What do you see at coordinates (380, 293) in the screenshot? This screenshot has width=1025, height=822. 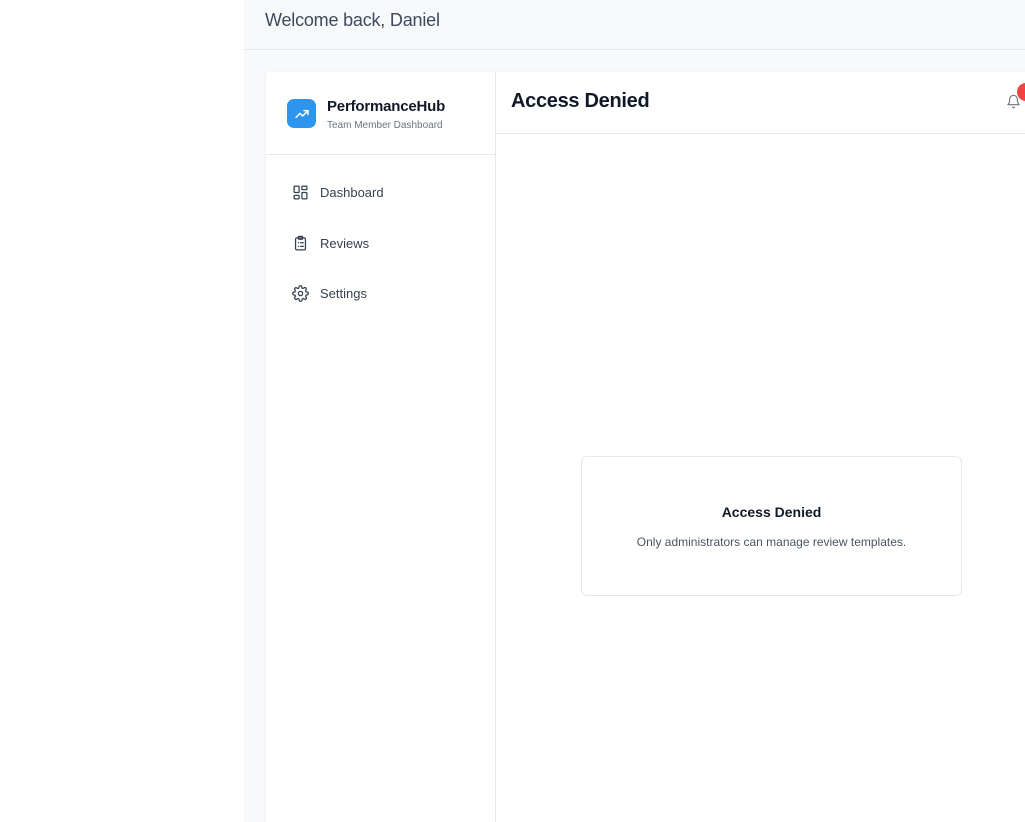 I see `sidebar-item-settings: Settings` at bounding box center [380, 293].